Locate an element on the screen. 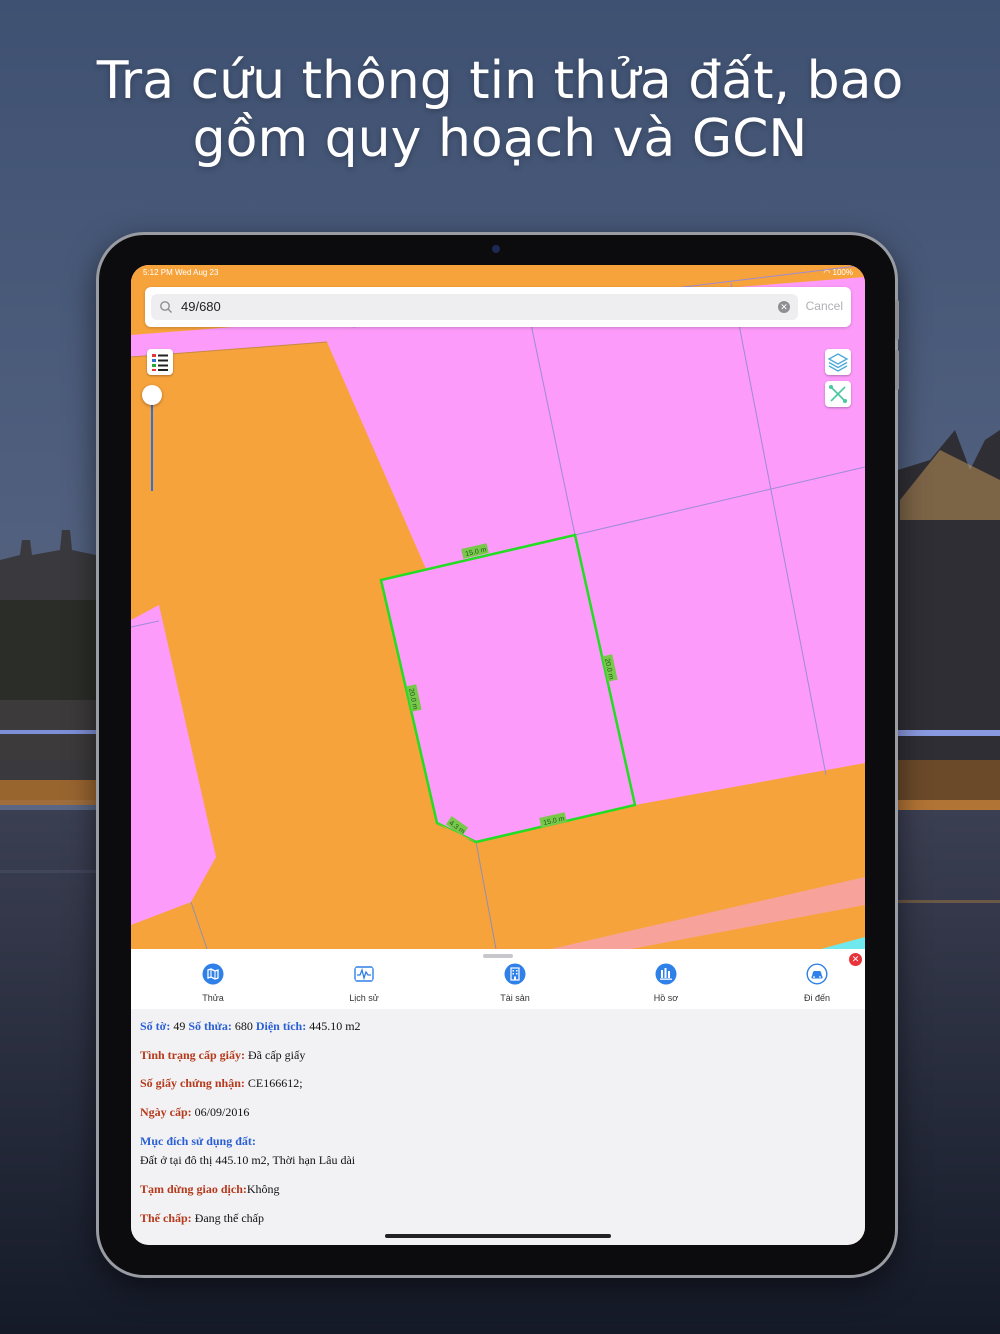 Image resolution: width=1000 pixels, height=1334 pixels. layers-button is located at coordinates (838, 362).